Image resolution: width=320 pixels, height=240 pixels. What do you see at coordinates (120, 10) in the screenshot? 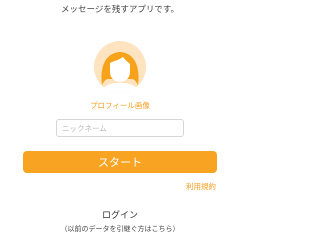
I see `app-tagline: メッセージを残すアプリです。` at bounding box center [120, 10].